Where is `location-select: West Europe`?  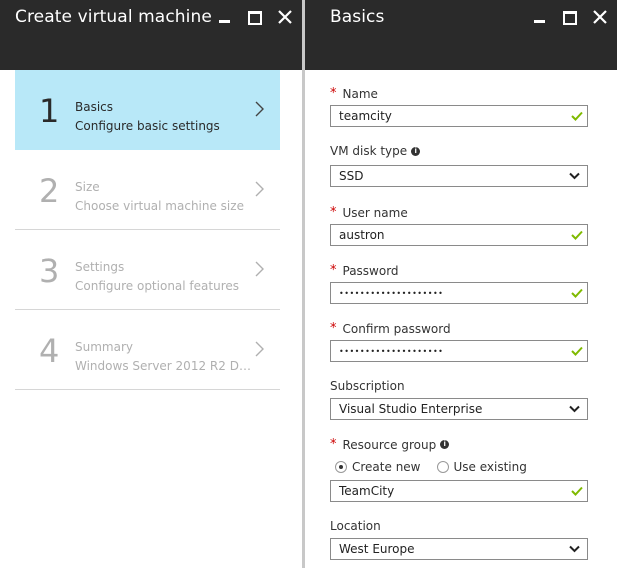 location-select: West Europe is located at coordinates (459, 549).